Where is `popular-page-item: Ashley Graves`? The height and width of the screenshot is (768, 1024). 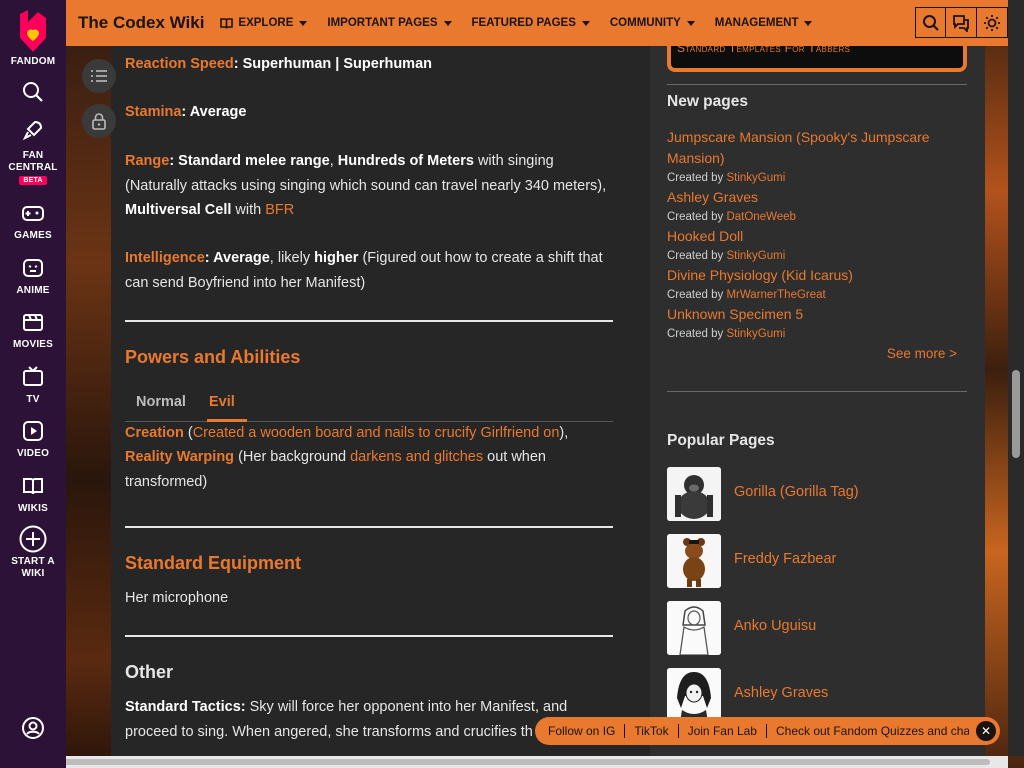 popular-page-item: Ashley Graves is located at coordinates (817, 695).